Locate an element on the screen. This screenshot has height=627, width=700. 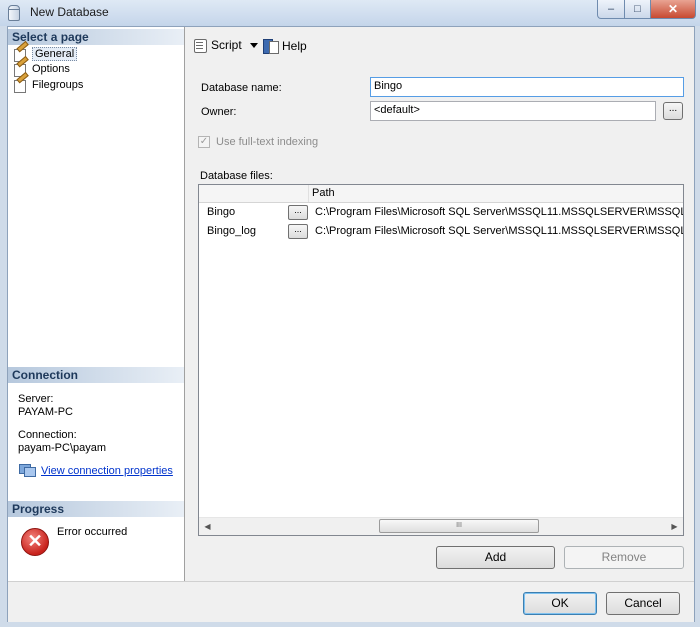
file-name-cell: Bingo is located at coordinates (247, 212).